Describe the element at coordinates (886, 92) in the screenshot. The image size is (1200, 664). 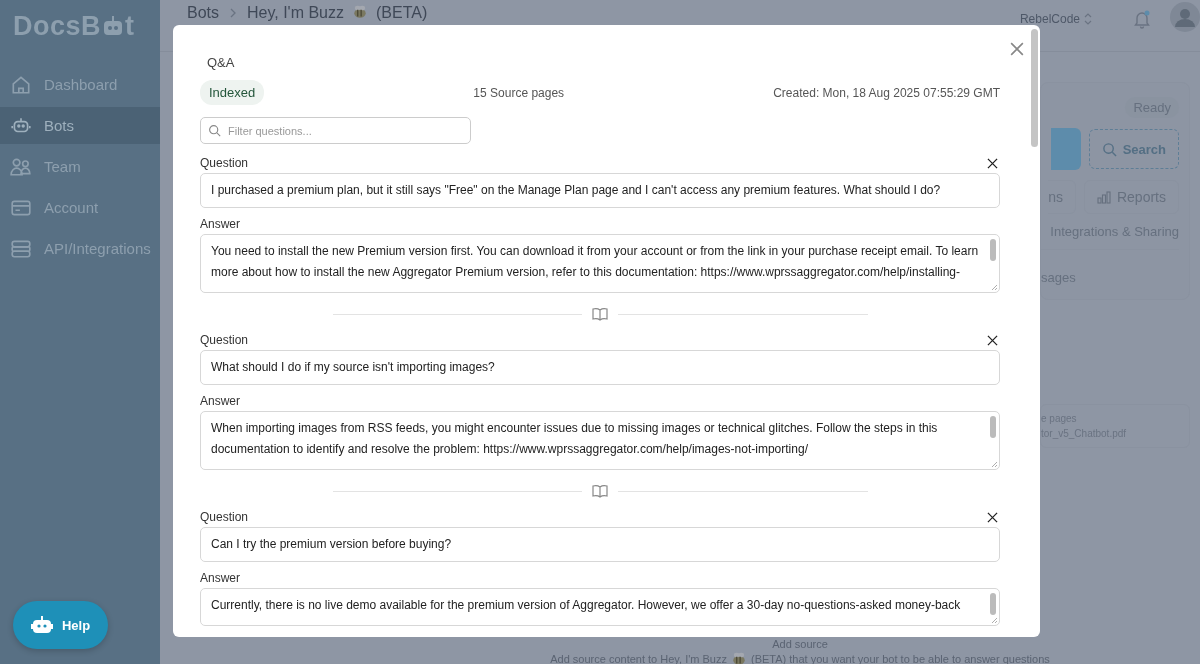
I see `created-date: Created: Mon, 18 Aug 2025 07:55:29 GMT` at that location.